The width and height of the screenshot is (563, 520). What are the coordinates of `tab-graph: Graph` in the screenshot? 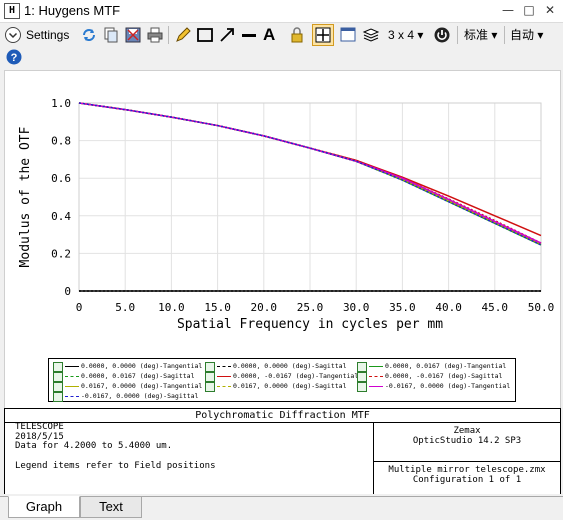 It's located at (44, 507).